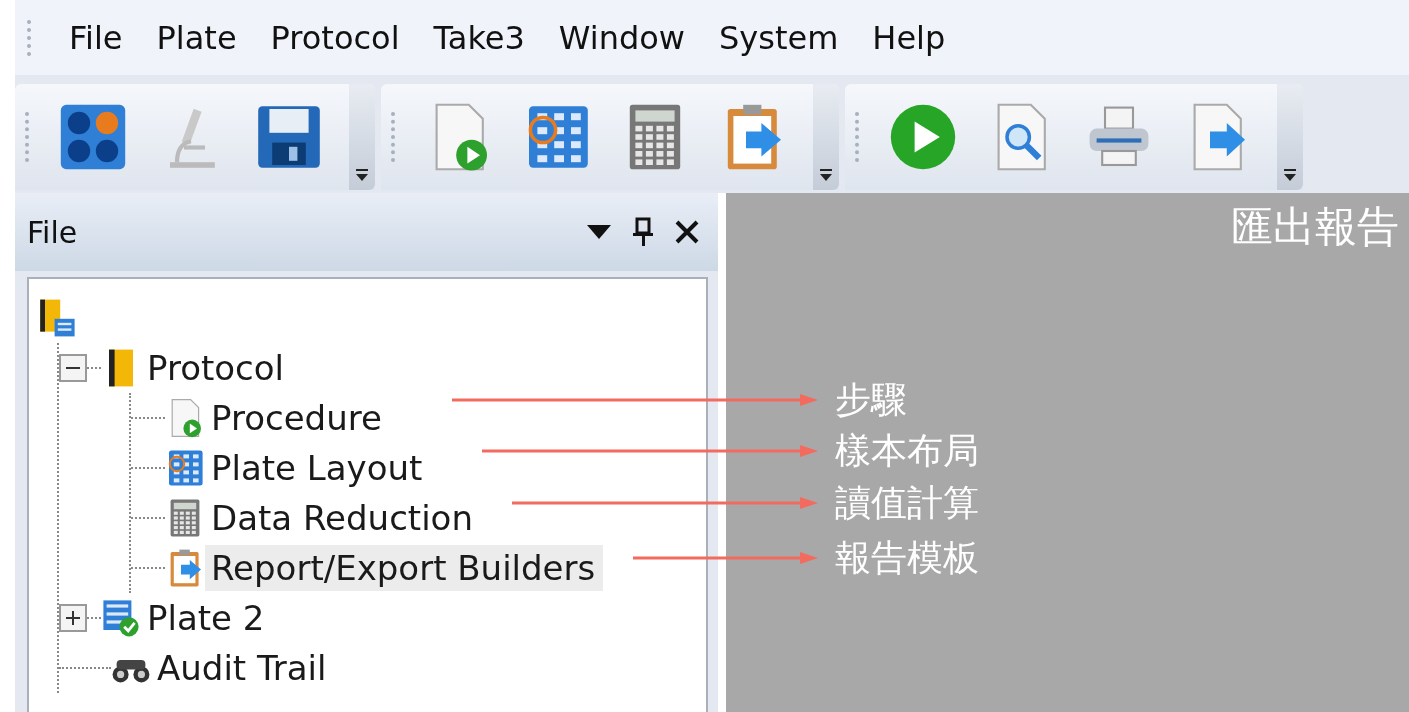 This screenshot has width=1409, height=712. What do you see at coordinates (907, 503) in the screenshot?
I see `annotation-label: 讀值計算` at bounding box center [907, 503].